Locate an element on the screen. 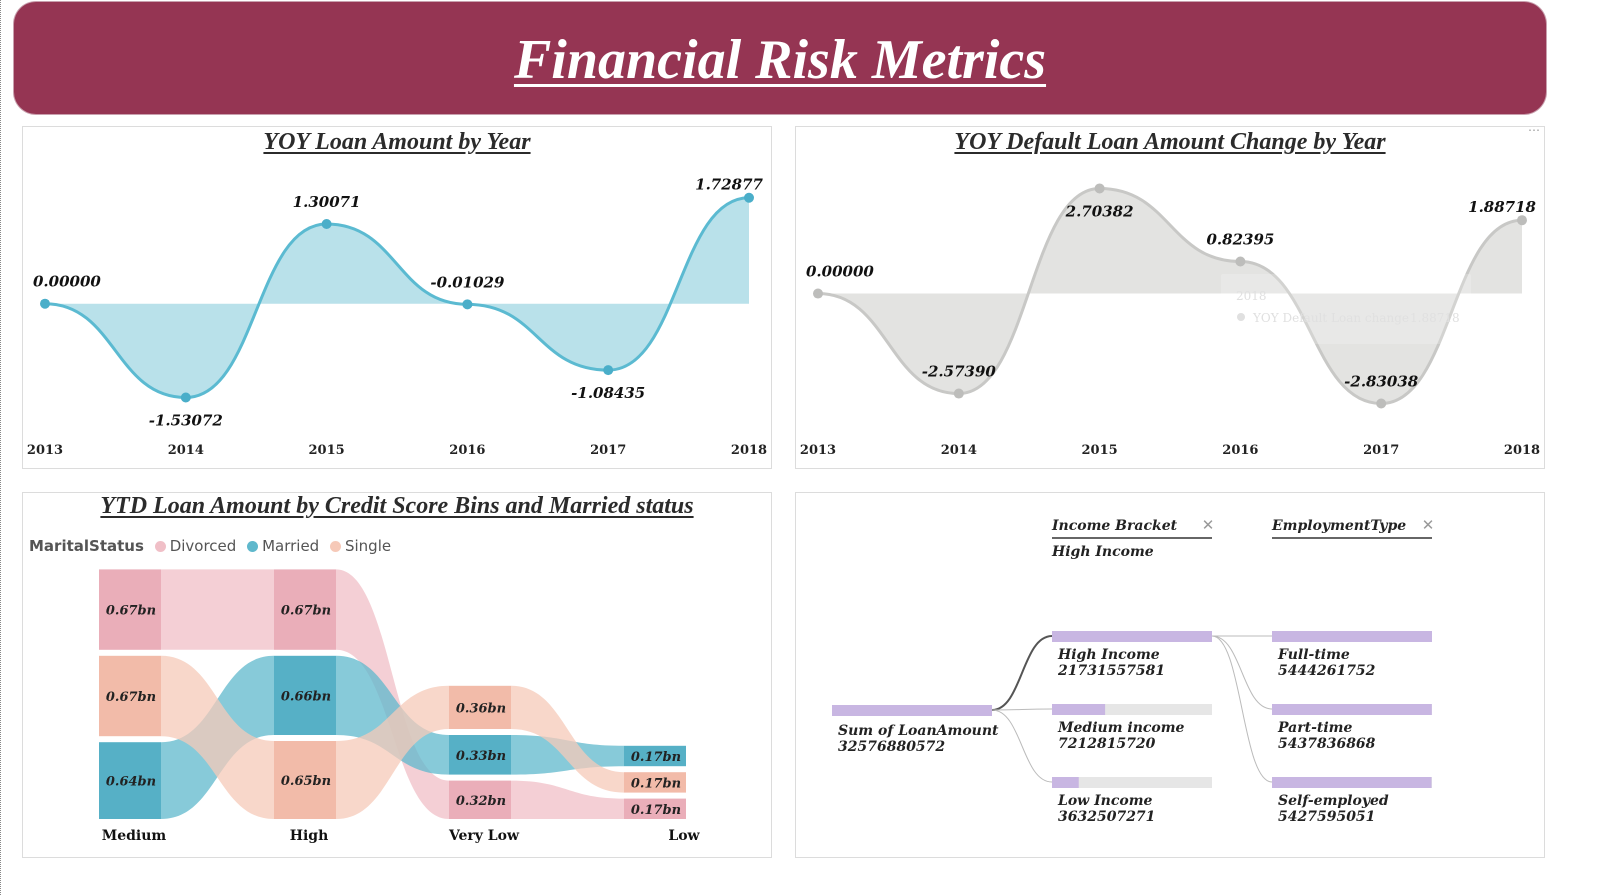 The image size is (1607, 895). data-label: 0.82395 is located at coordinates (1240, 240).